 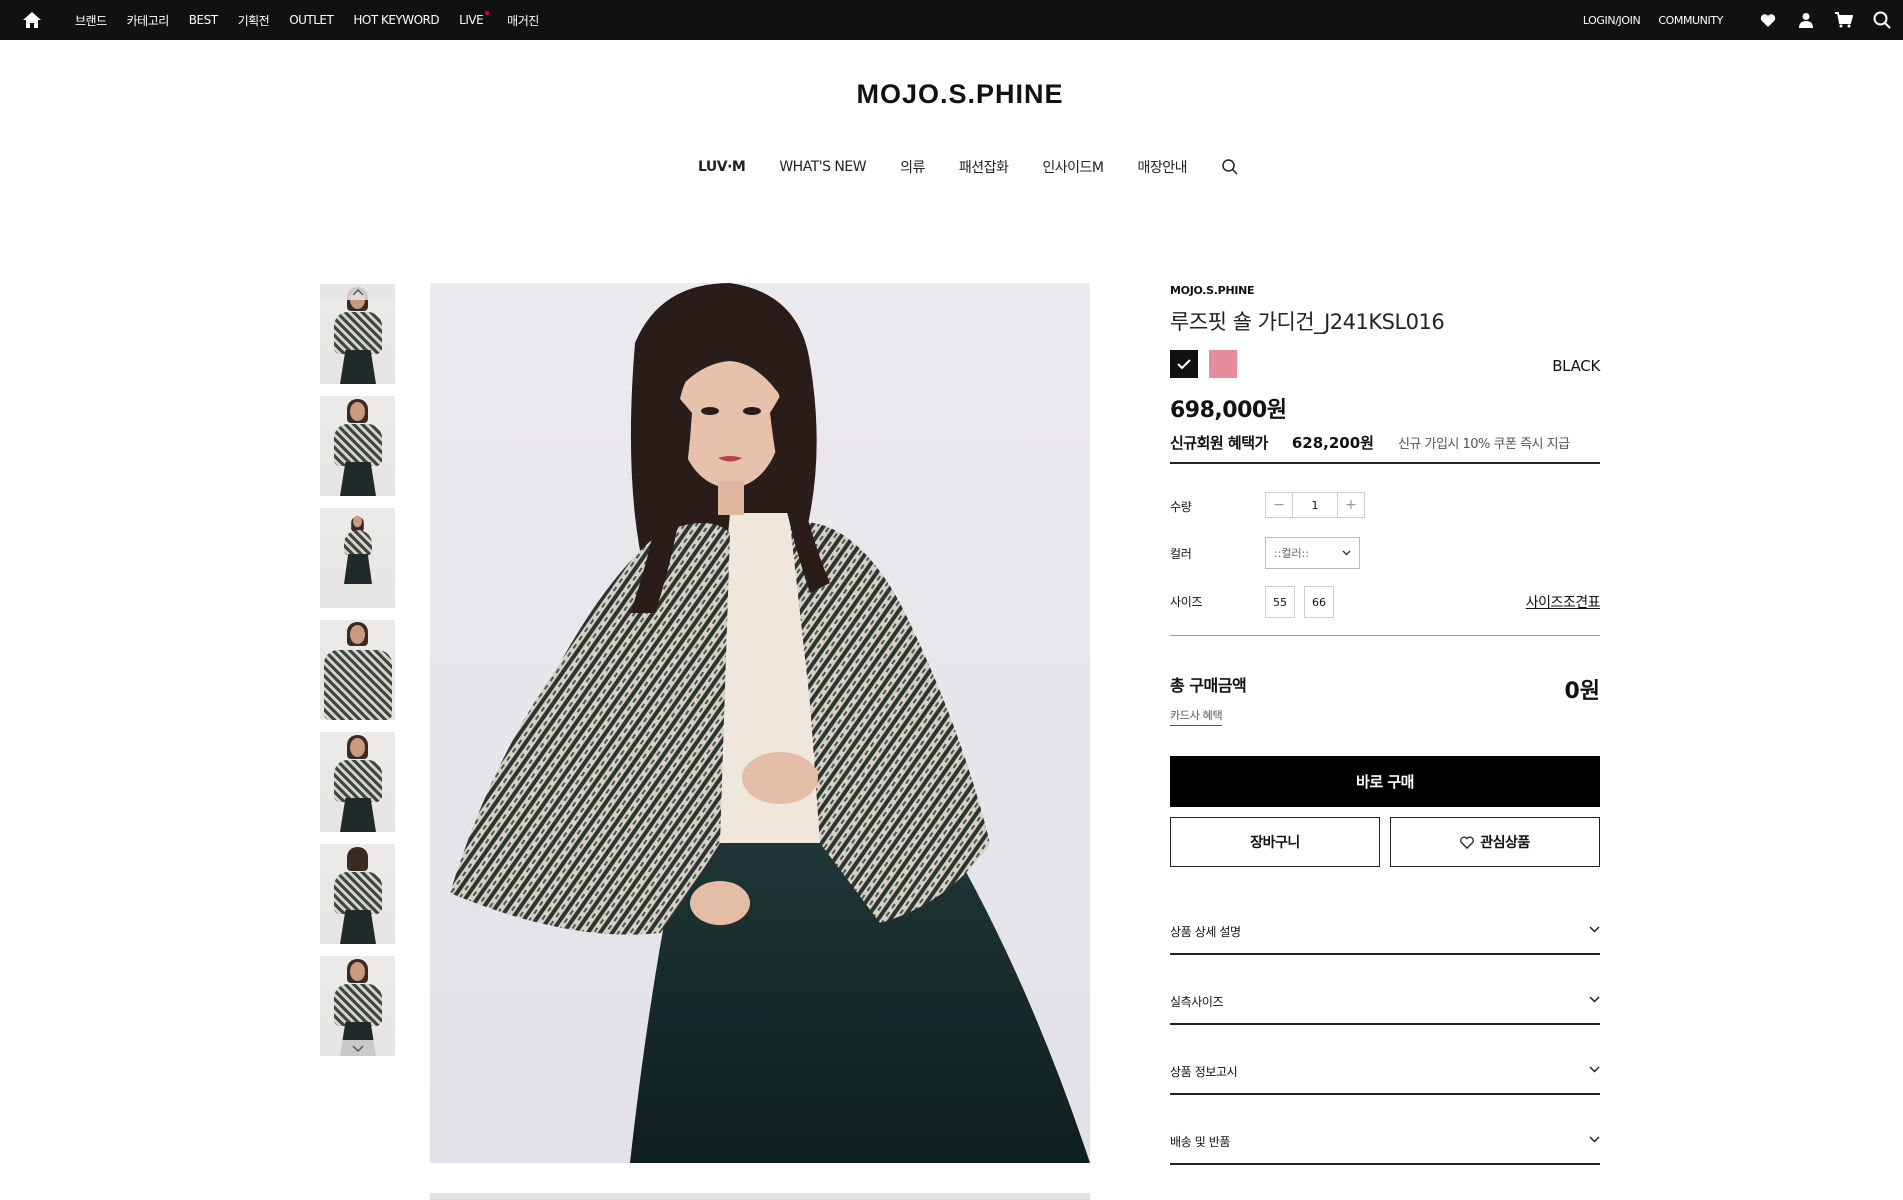 What do you see at coordinates (1228, 410) in the screenshot?
I see `product-price: 698,000원` at bounding box center [1228, 410].